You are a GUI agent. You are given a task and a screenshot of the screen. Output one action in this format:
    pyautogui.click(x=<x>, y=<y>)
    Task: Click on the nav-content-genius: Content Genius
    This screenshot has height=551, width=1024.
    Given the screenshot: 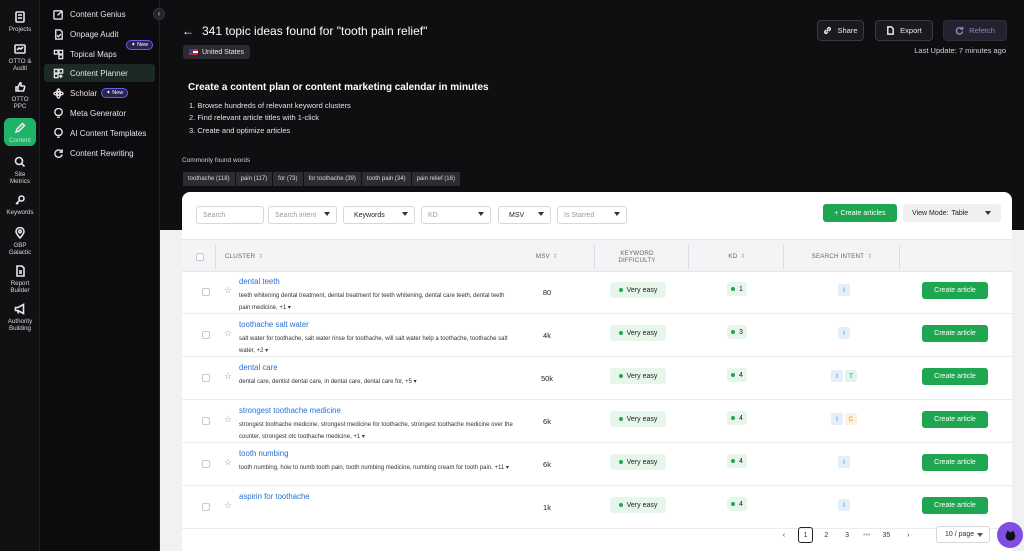 What is the action you would take?
    pyautogui.click(x=99, y=14)
    